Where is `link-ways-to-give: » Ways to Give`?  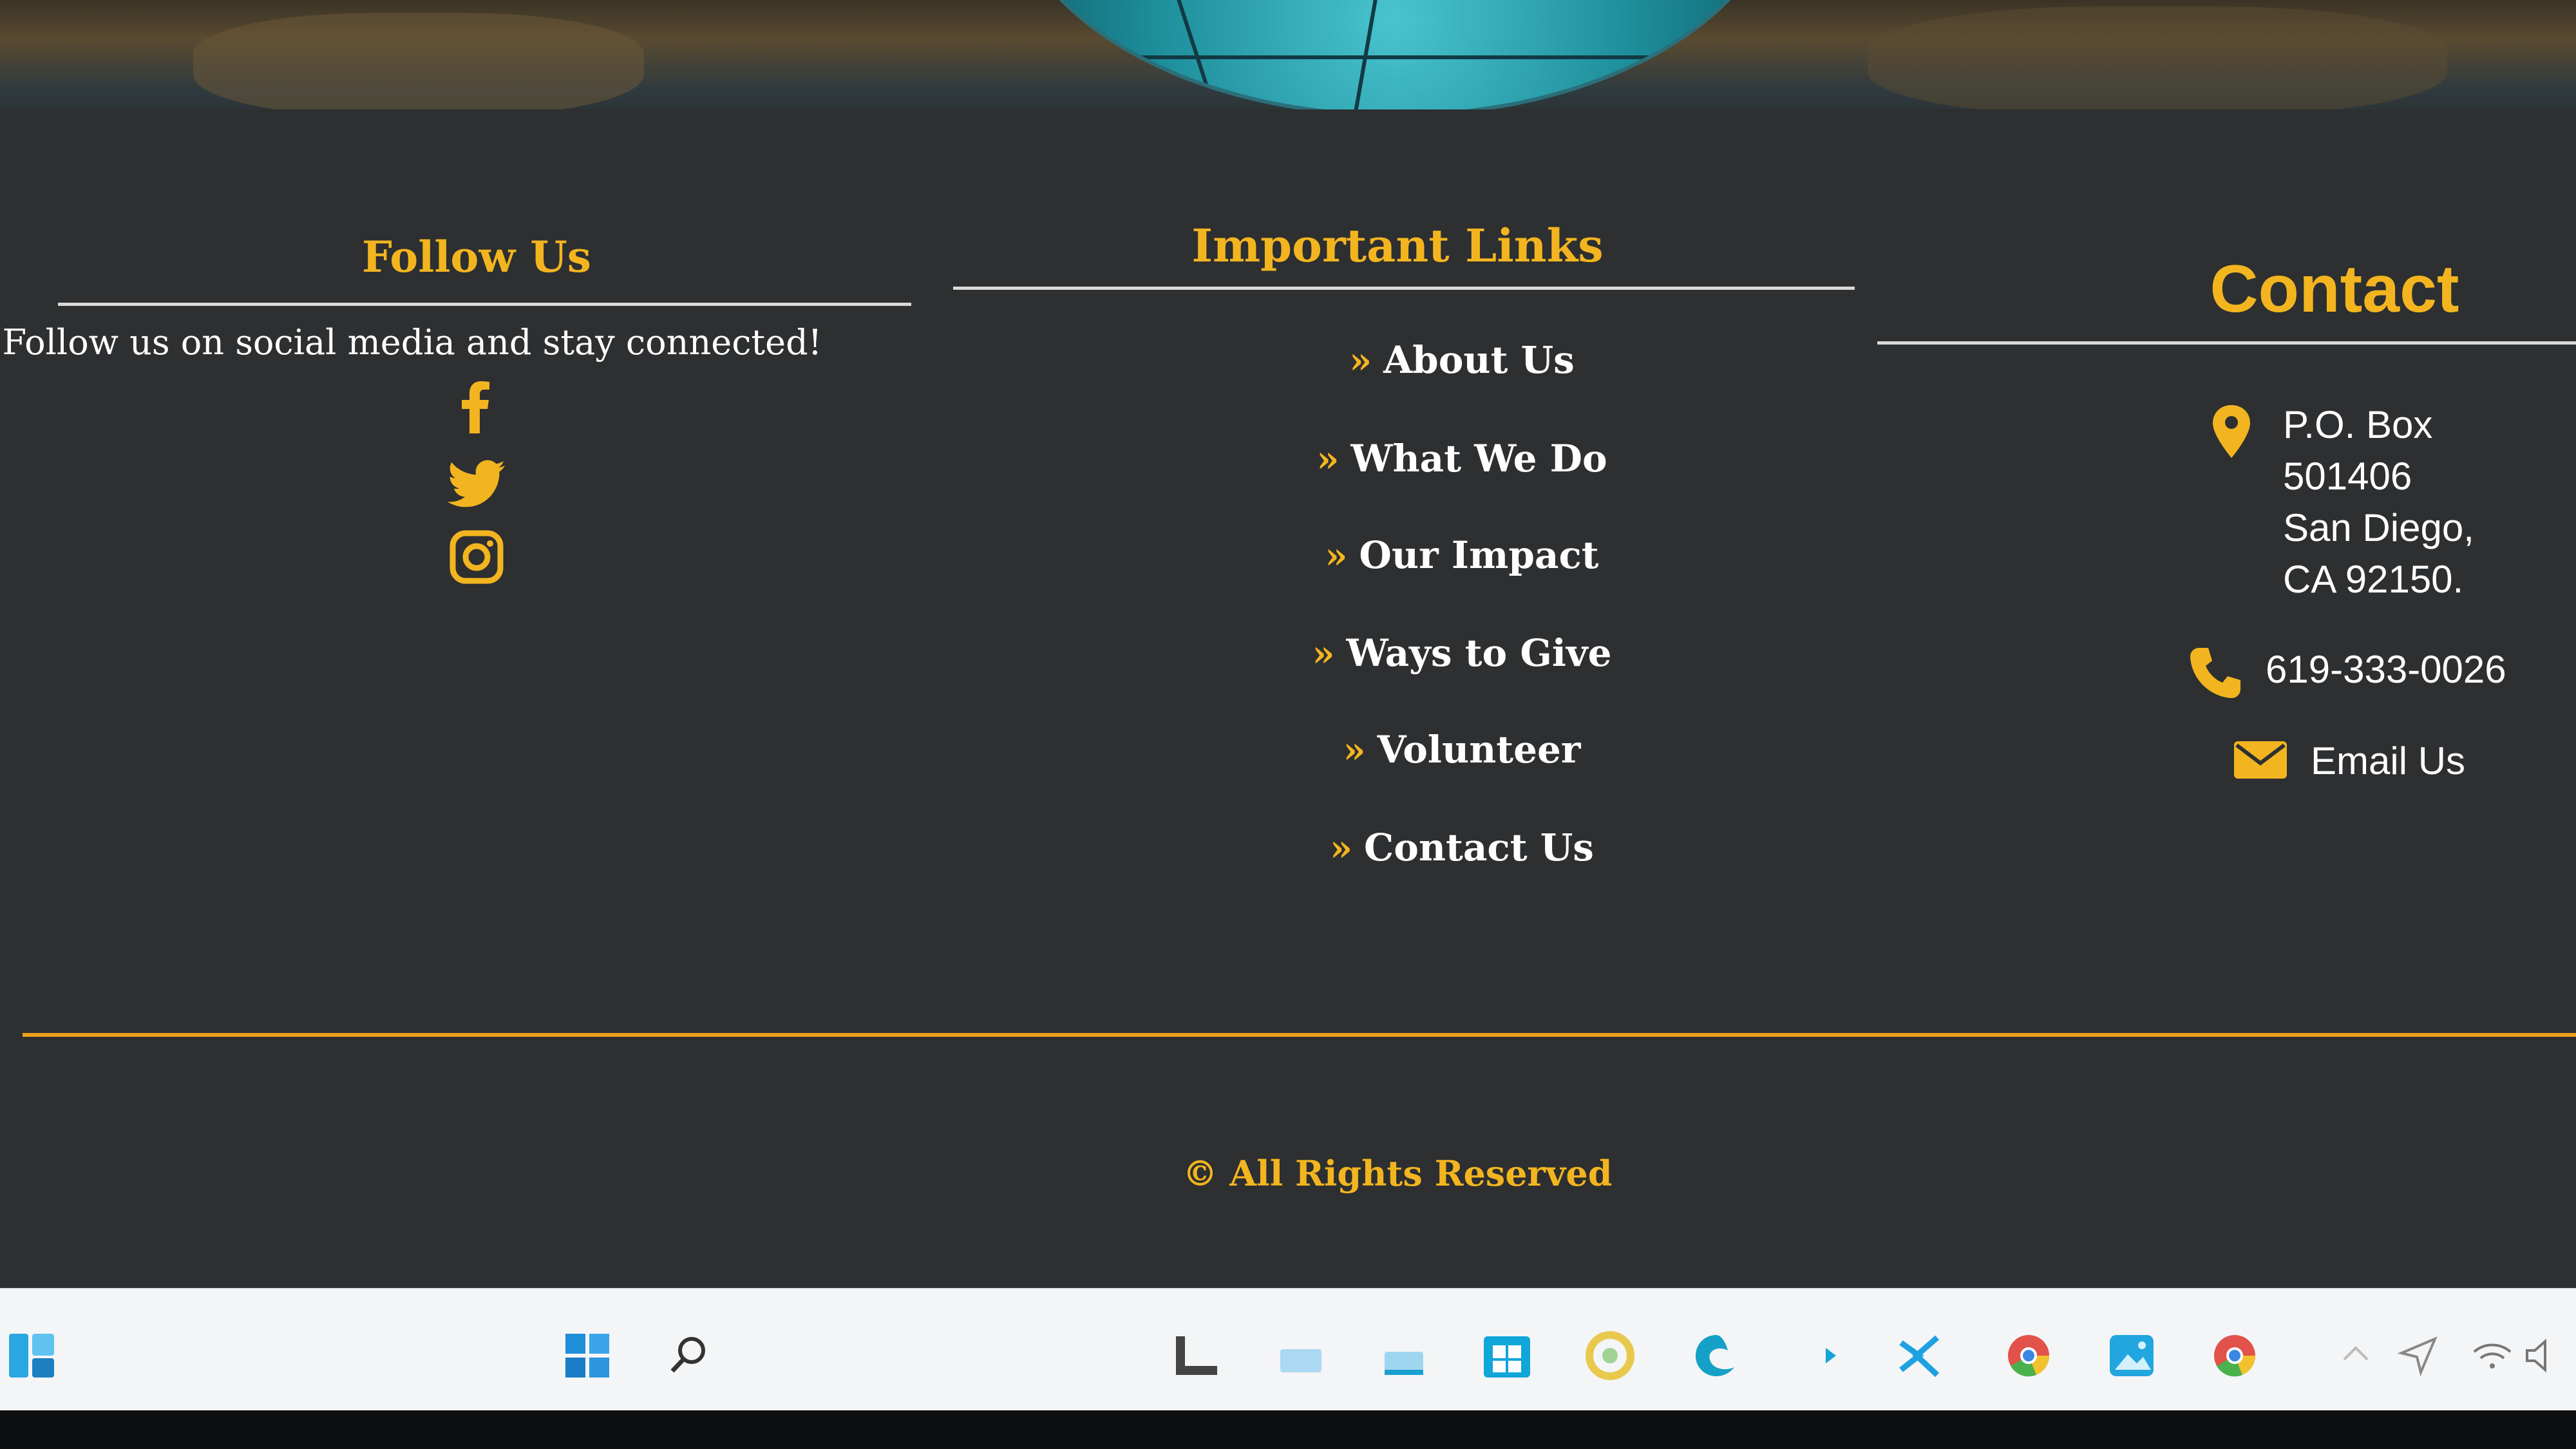 link-ways-to-give: » Ways to Give is located at coordinates (1462, 653).